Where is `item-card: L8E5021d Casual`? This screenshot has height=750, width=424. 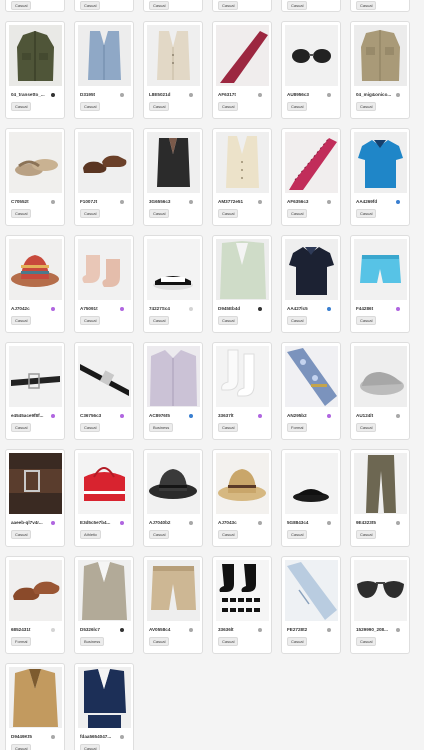
item-card: L8E5021d Casual is located at coordinates (173, 70).